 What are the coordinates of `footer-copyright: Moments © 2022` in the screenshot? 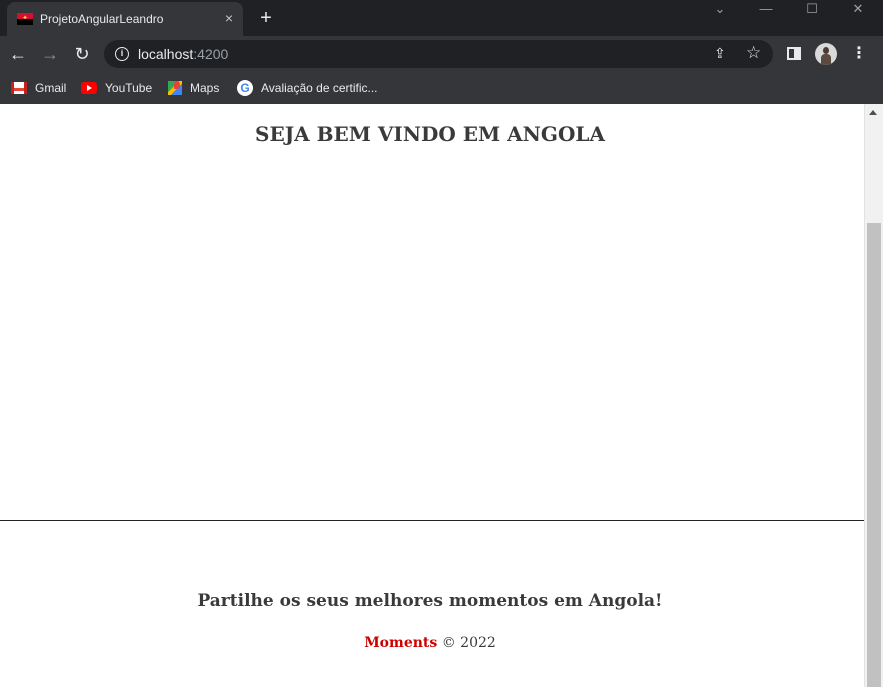 It's located at (430, 643).